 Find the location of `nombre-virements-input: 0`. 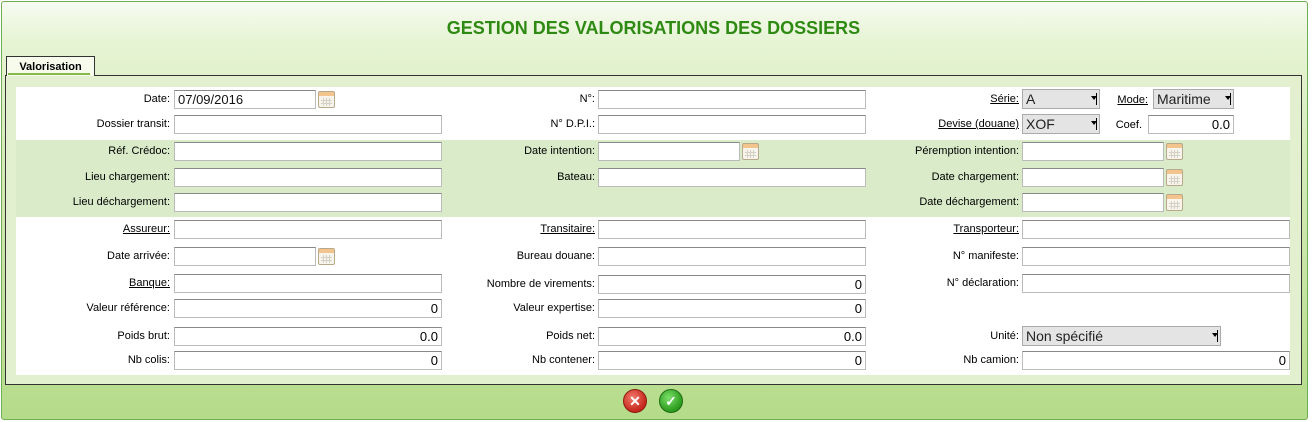

nombre-virements-input: 0 is located at coordinates (732, 284).